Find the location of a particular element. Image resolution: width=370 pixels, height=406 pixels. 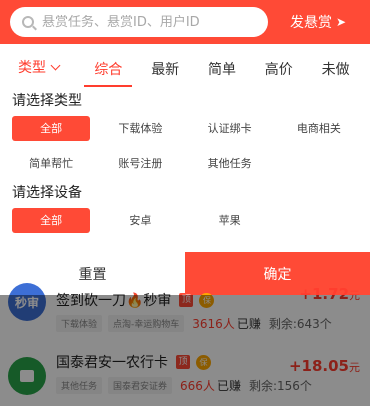

filter-bar: 类型 综合 最新 简单 高价 未做 is located at coordinates (185, 67).